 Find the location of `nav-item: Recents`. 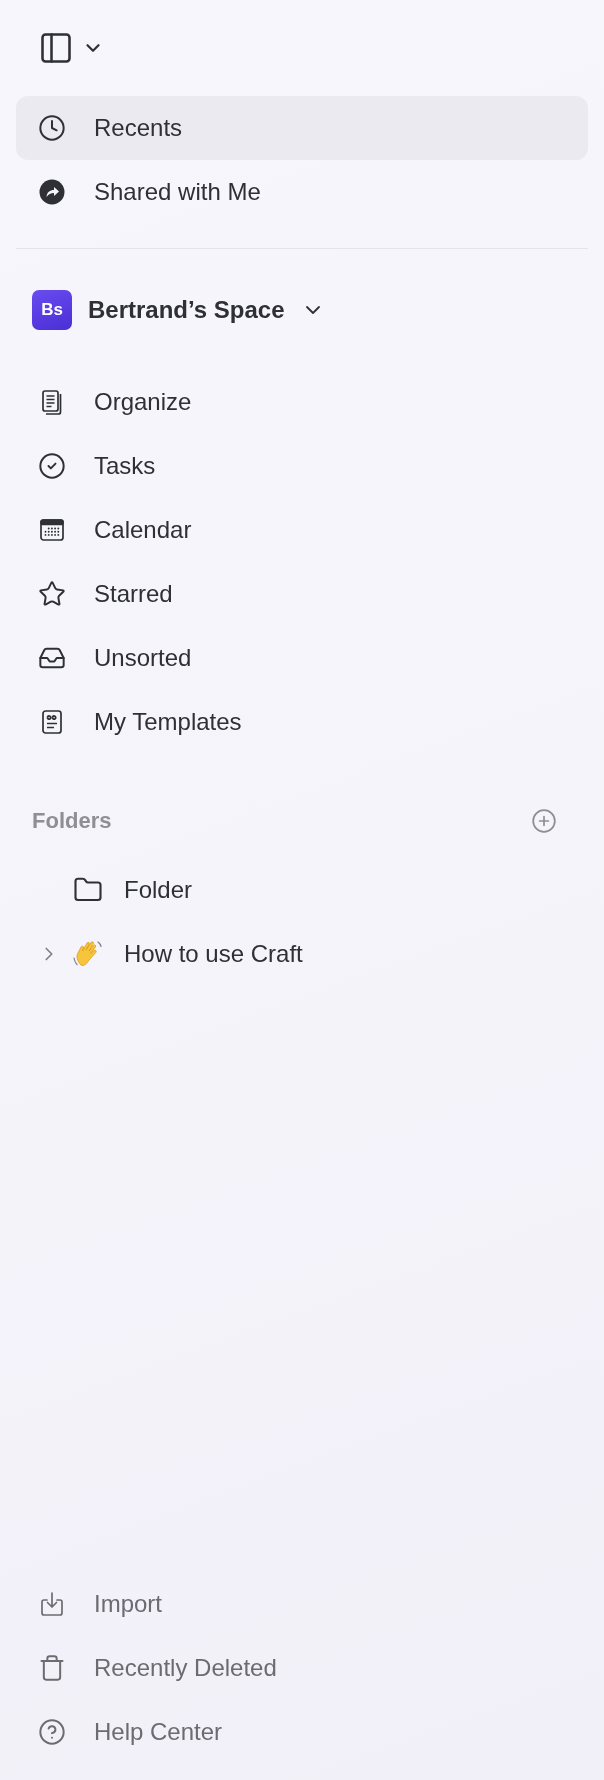

nav-item: Recents is located at coordinates (302, 128).